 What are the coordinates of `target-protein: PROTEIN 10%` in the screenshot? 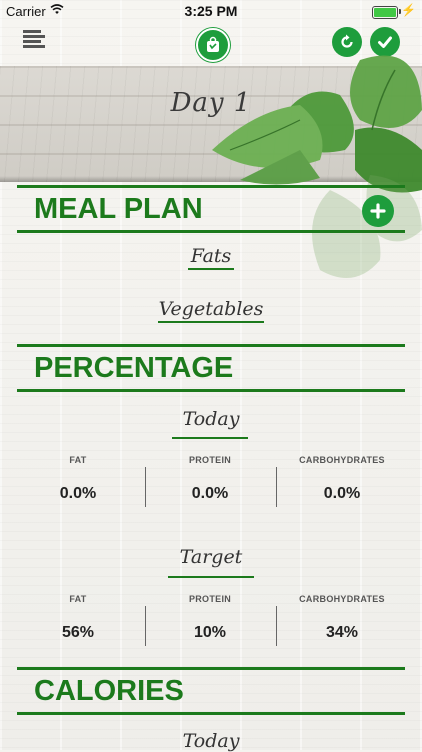 It's located at (210, 617).